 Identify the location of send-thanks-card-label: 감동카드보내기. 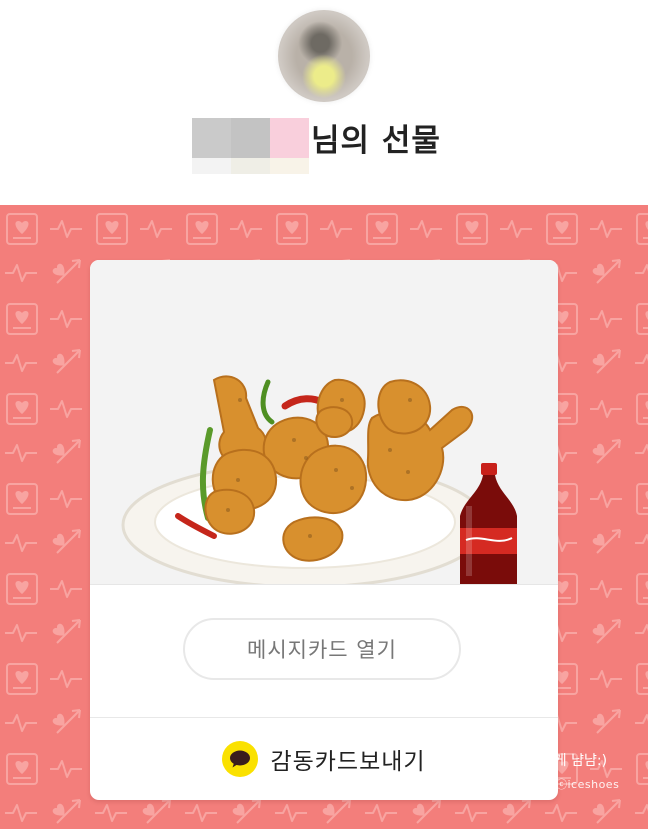
(348, 762).